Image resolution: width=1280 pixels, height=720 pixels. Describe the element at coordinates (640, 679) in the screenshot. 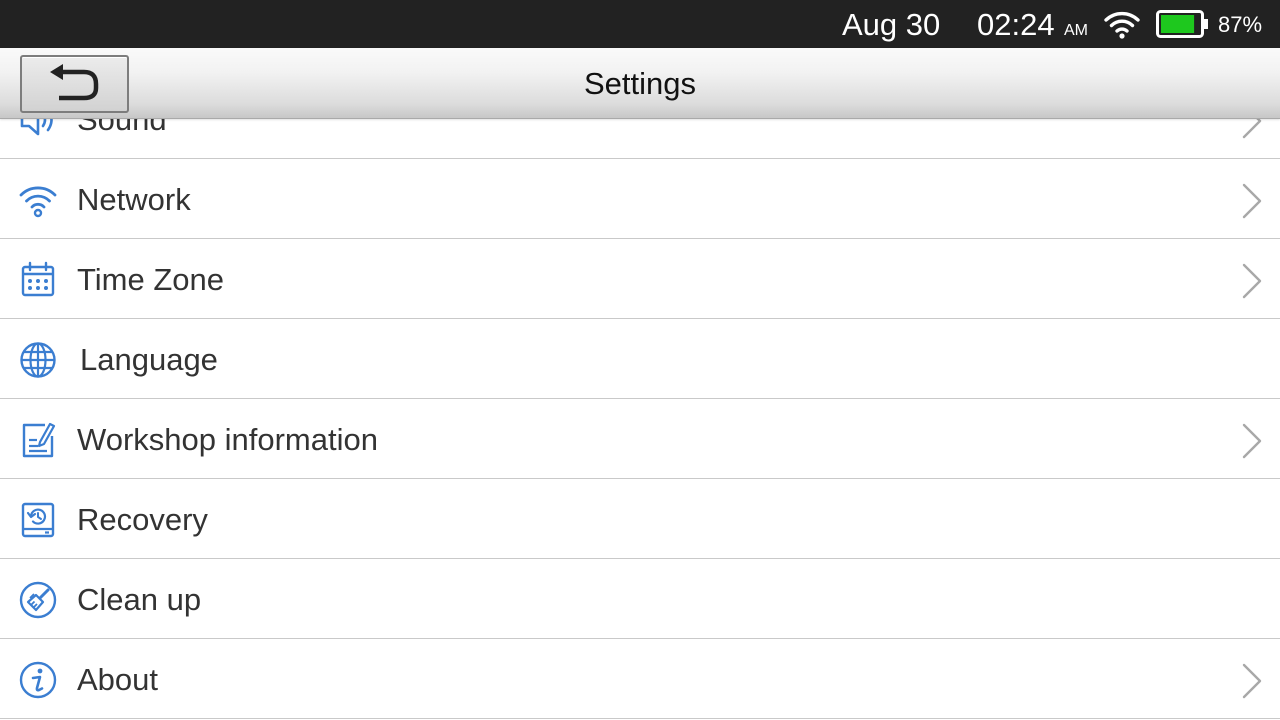

I see `settings-item-about: About` at that location.